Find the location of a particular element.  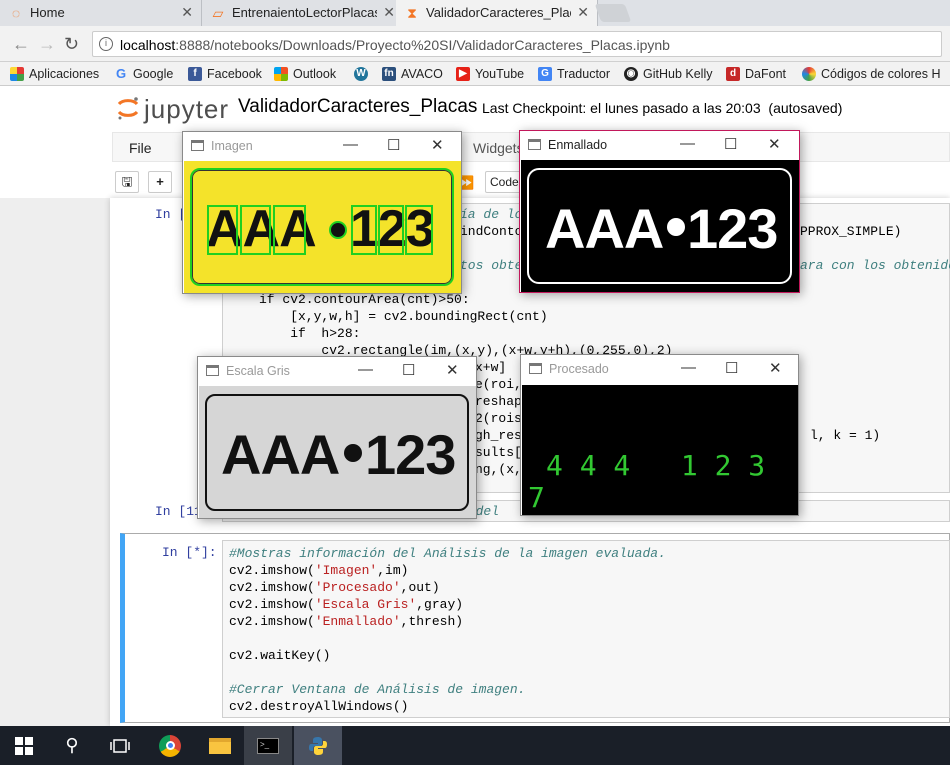

menu-widgets: Widgets is located at coordinates (498, 148).